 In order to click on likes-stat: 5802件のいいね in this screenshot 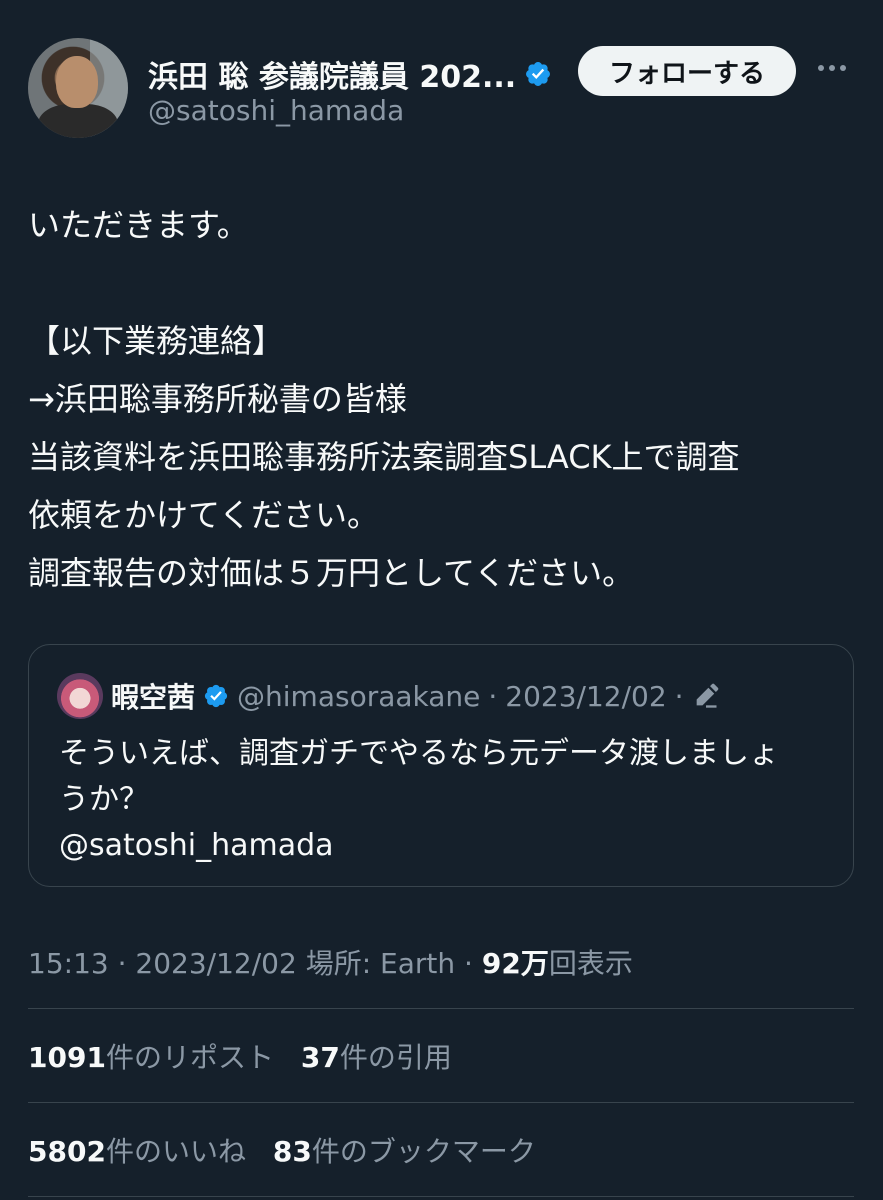, I will do `click(137, 1151)`.